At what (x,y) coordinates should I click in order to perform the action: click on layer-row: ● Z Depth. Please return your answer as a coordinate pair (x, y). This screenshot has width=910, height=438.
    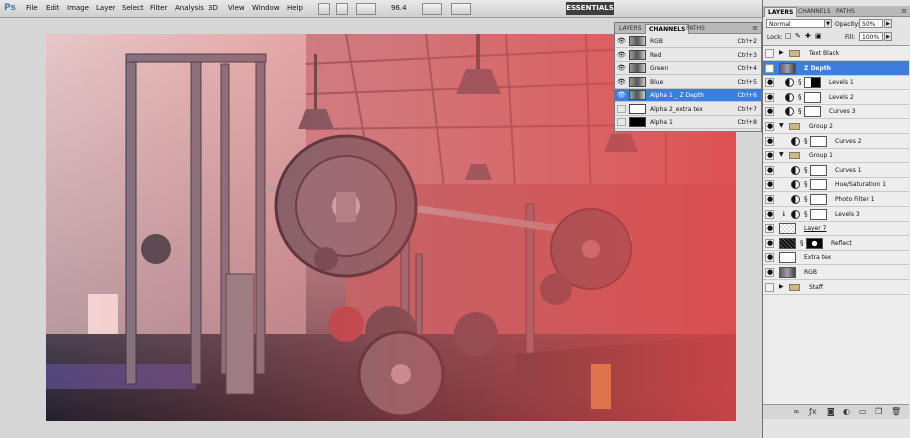
    Looking at the image, I should click on (836, 68).